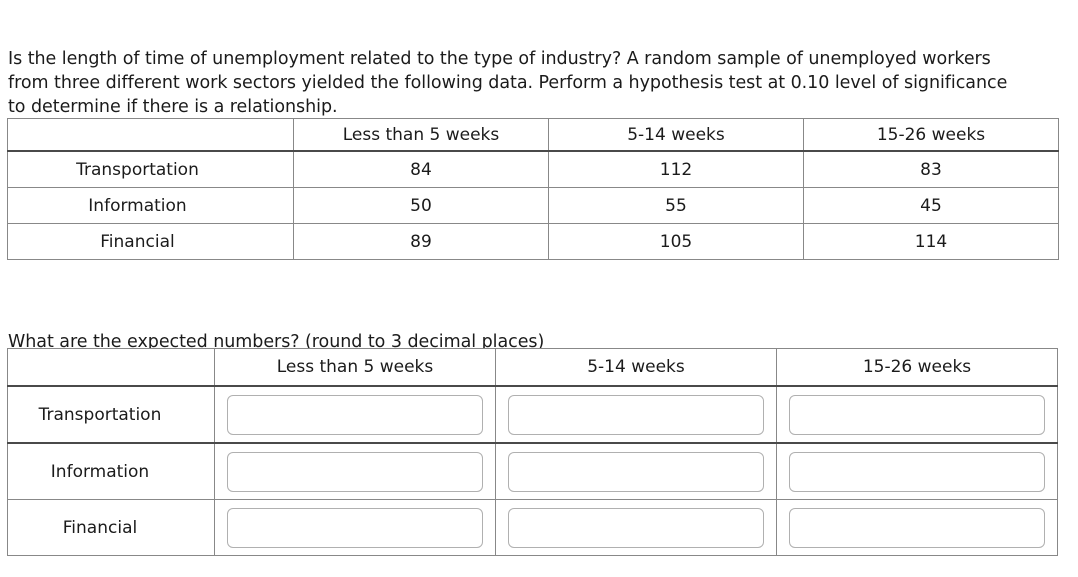 Image resolution: width=1078 pixels, height=577 pixels. Describe the element at coordinates (676, 169) in the screenshot. I see `observed-cell-r1c2: 112` at that location.